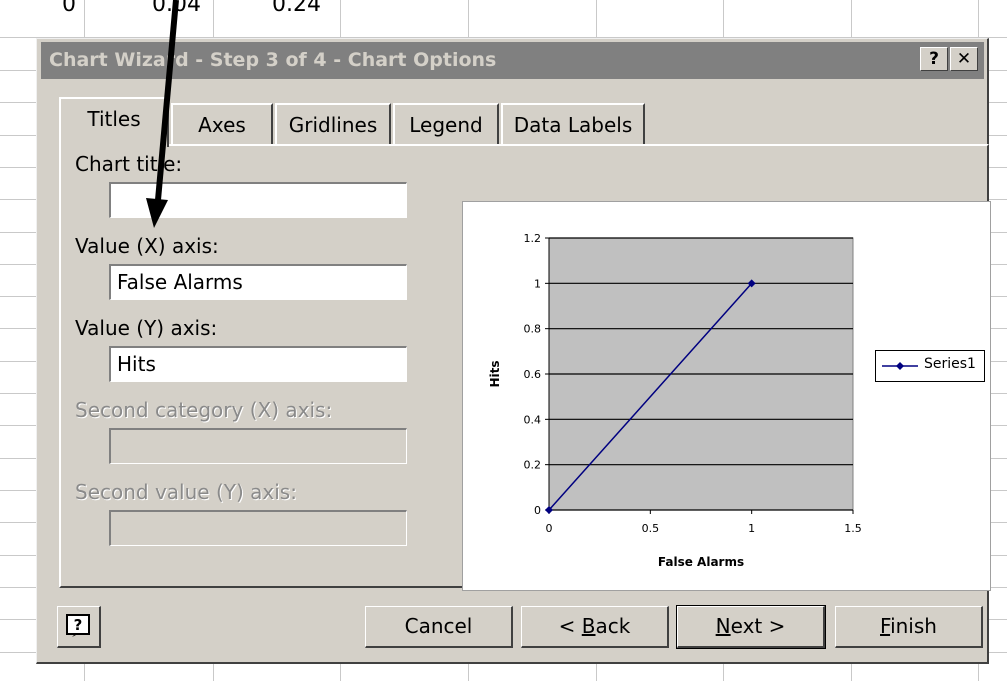  Describe the element at coordinates (495, 373) in the screenshot. I see `y-axis-title: Hits` at that location.